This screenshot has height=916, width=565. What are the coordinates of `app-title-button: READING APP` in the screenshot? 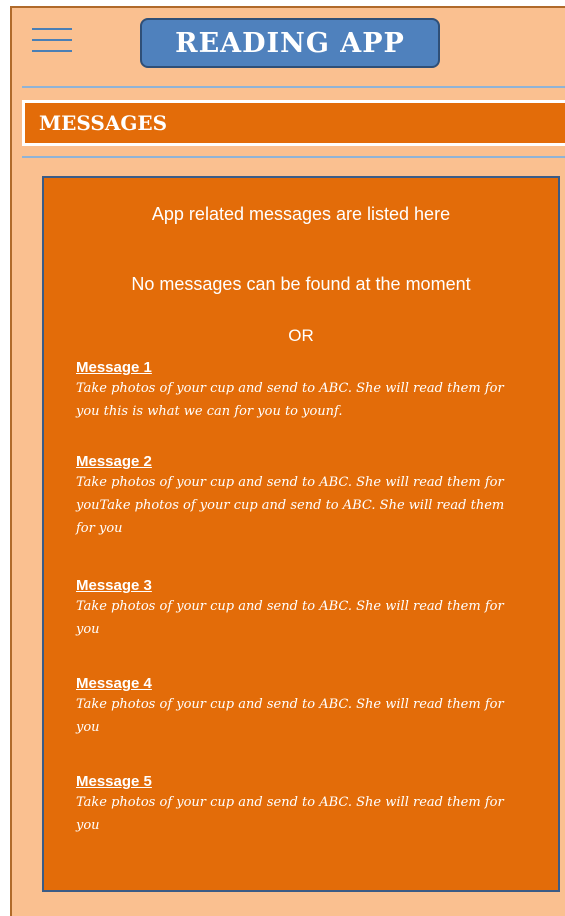 It's located at (290, 43).